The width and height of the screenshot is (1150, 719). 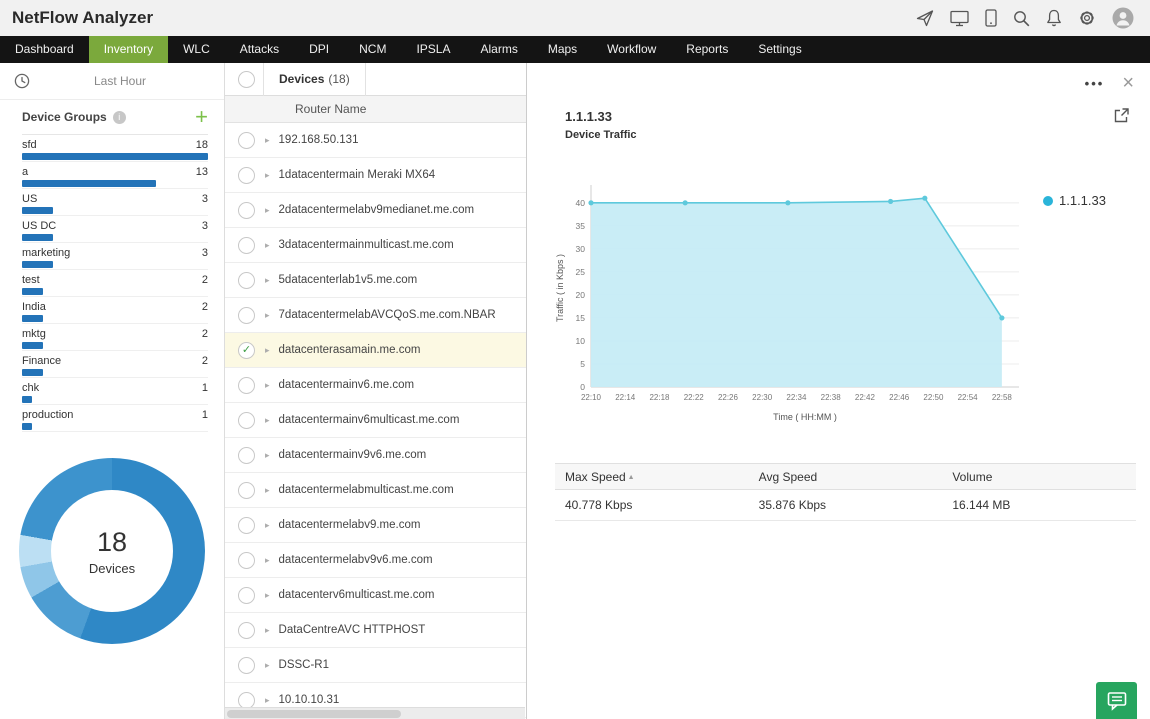 I want to click on nav-item-alarms: Alarms, so click(x=498, y=49).